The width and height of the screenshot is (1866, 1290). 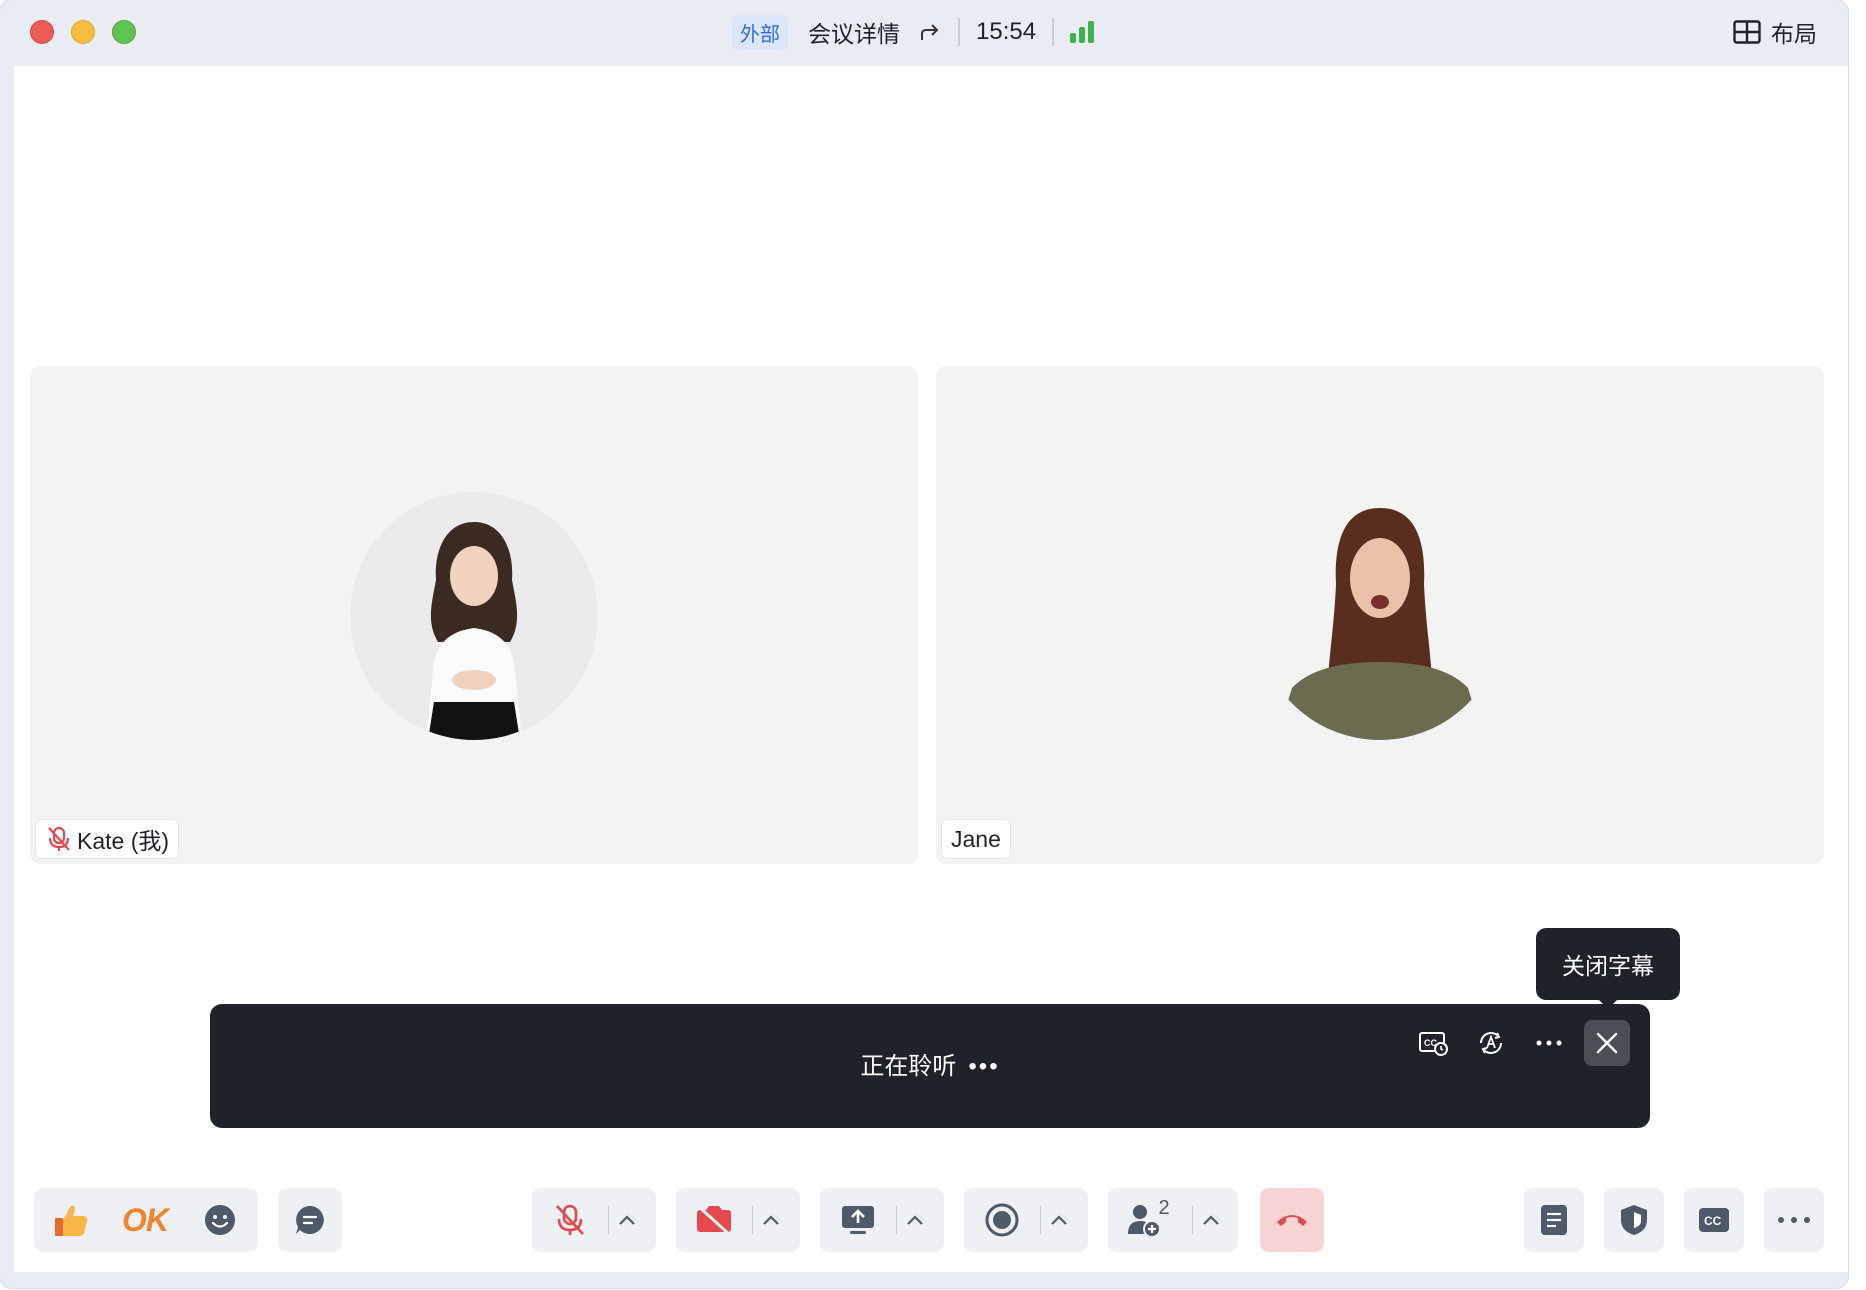 I want to click on thumbs-up-icon, so click(x=71, y=1220).